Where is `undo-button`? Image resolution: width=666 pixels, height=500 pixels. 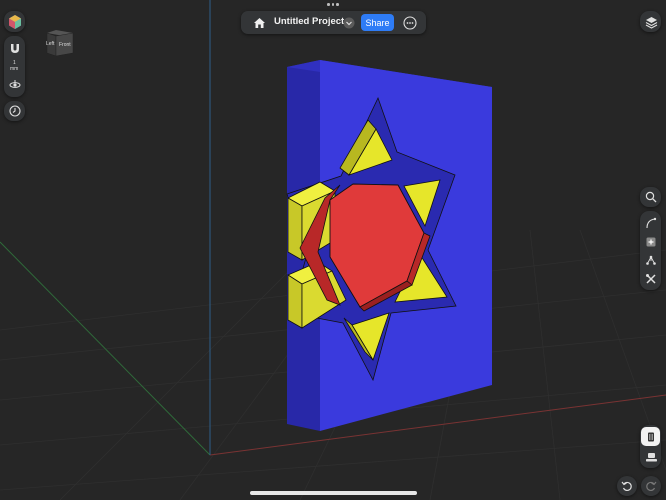
undo-button is located at coordinates (627, 486).